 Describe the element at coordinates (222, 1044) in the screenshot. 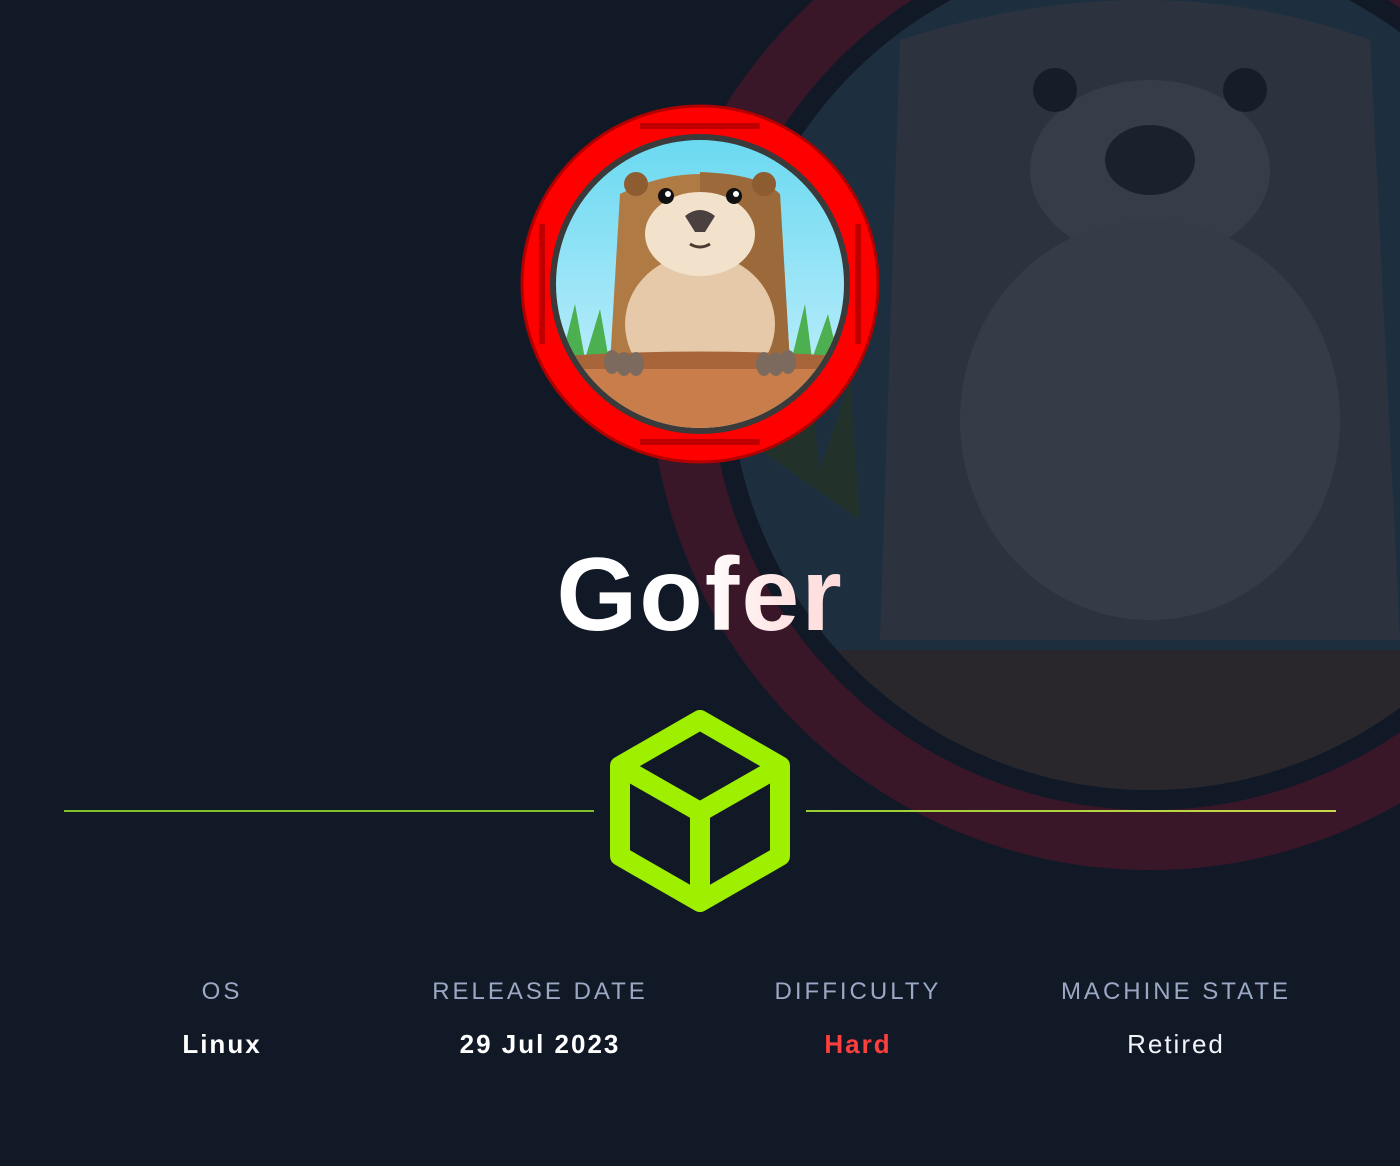

I see `stat-value-os: Linux` at that location.